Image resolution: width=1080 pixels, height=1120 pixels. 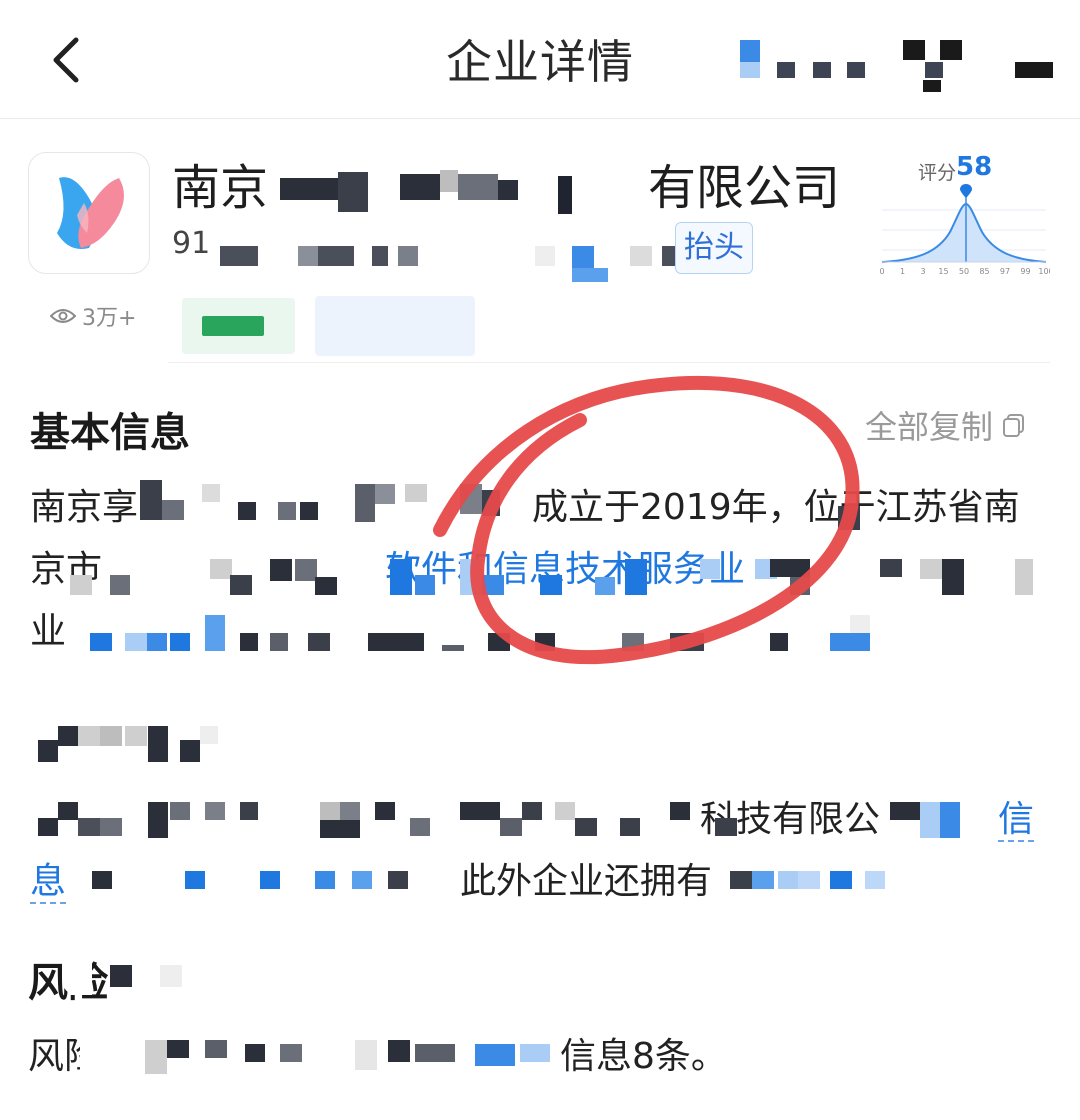 I want to click on company-type-badge, so click(x=395, y=326).